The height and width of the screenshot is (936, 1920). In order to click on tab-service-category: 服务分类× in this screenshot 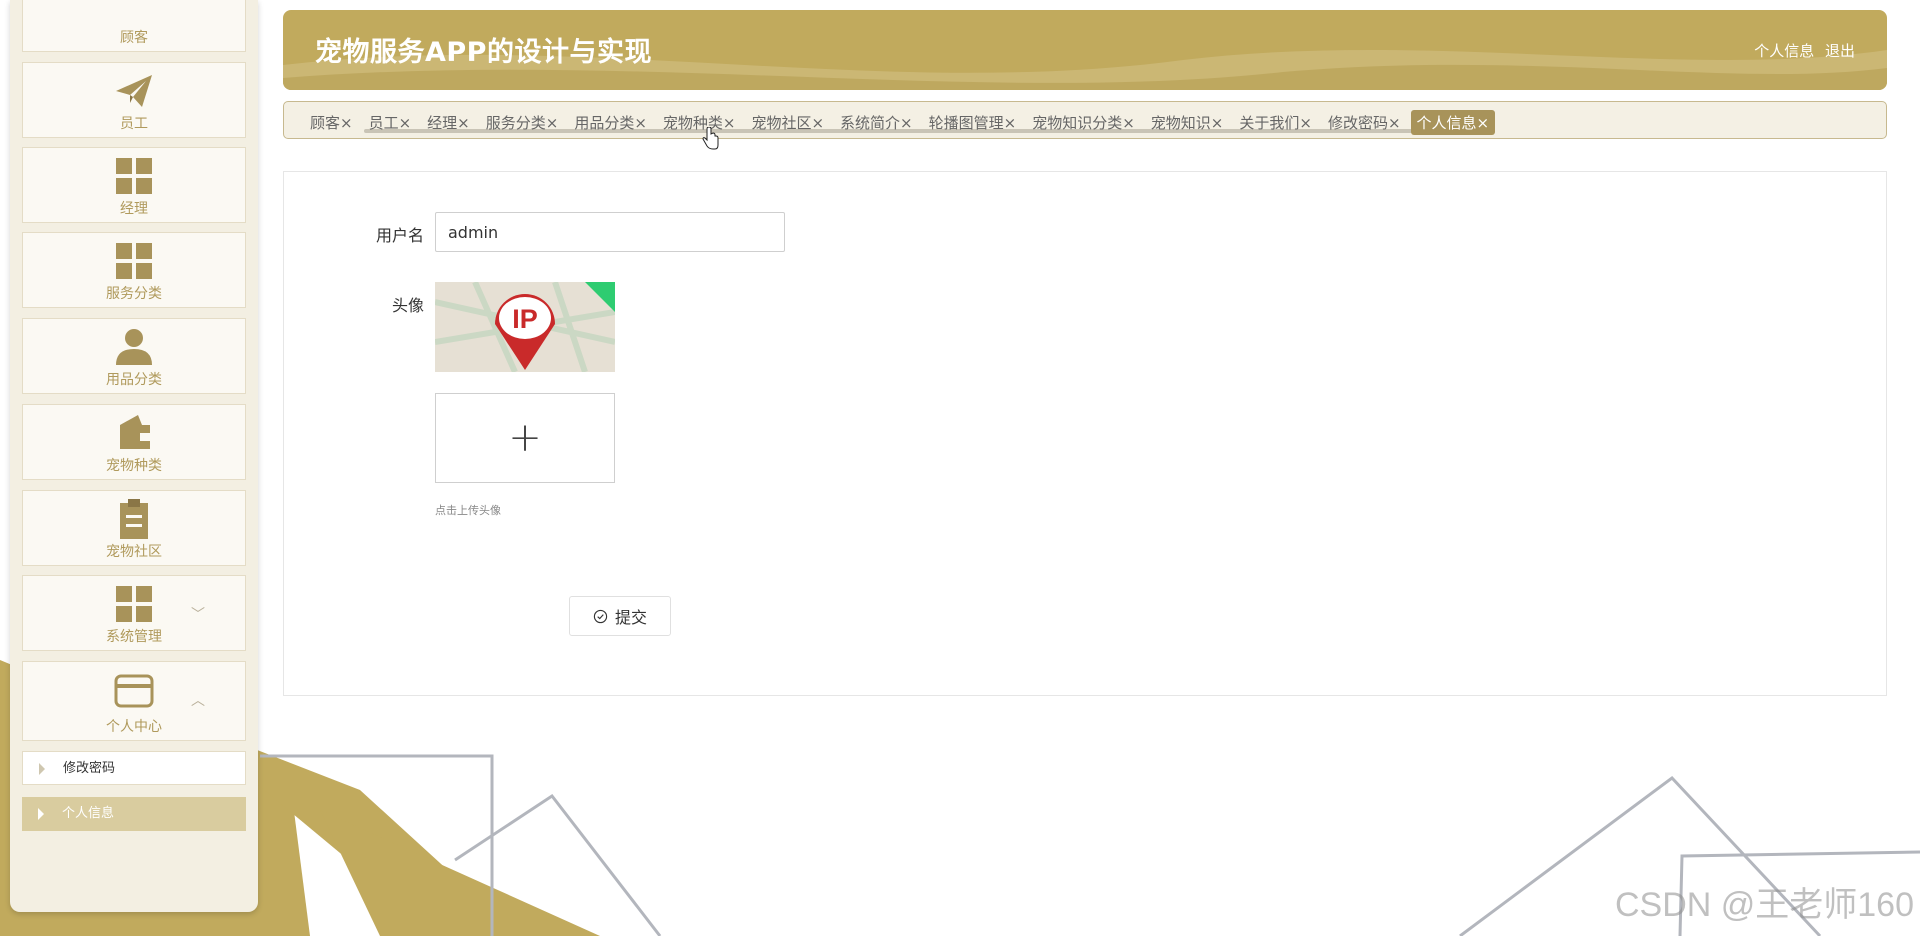, I will do `click(522, 122)`.